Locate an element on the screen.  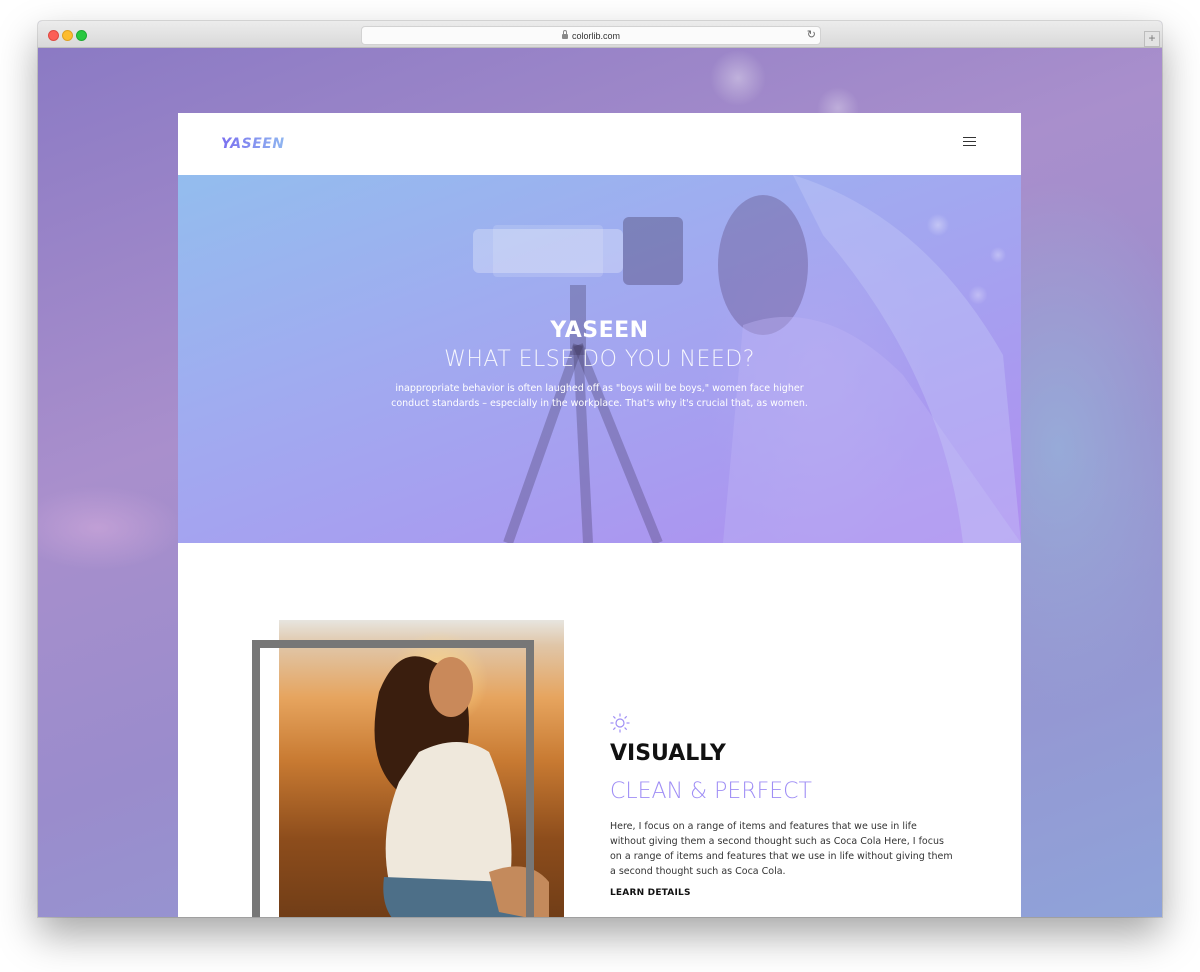
close-window-button is located at coordinates (53, 35).